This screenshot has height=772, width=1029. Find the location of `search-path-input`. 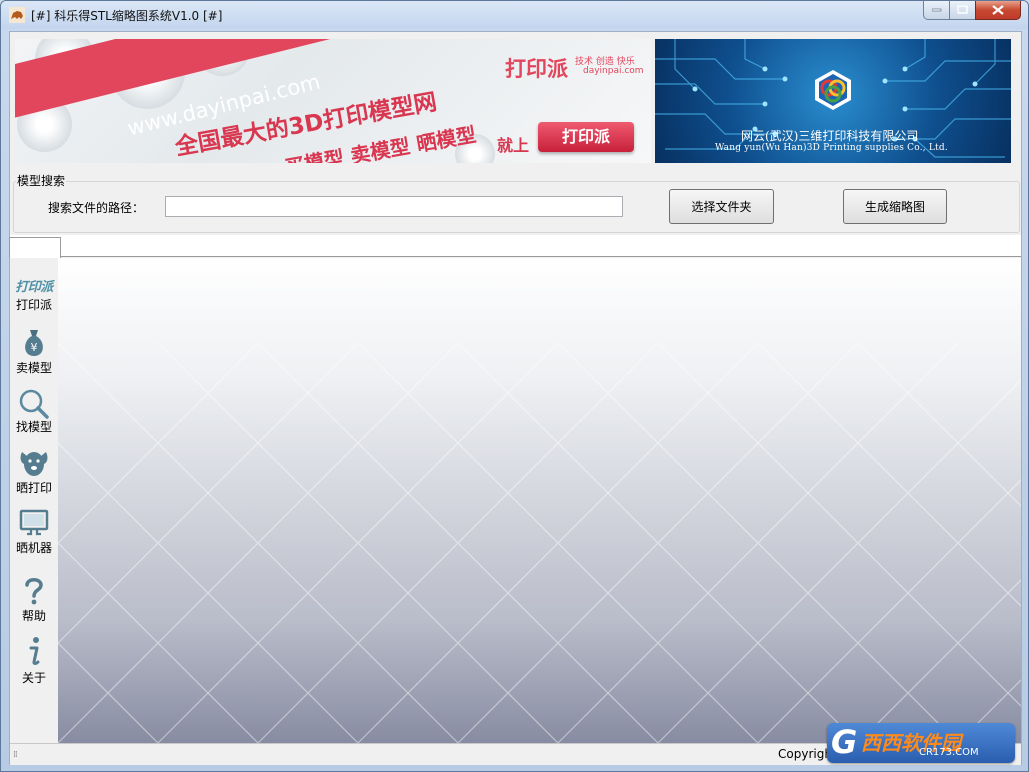

search-path-input is located at coordinates (394, 206).